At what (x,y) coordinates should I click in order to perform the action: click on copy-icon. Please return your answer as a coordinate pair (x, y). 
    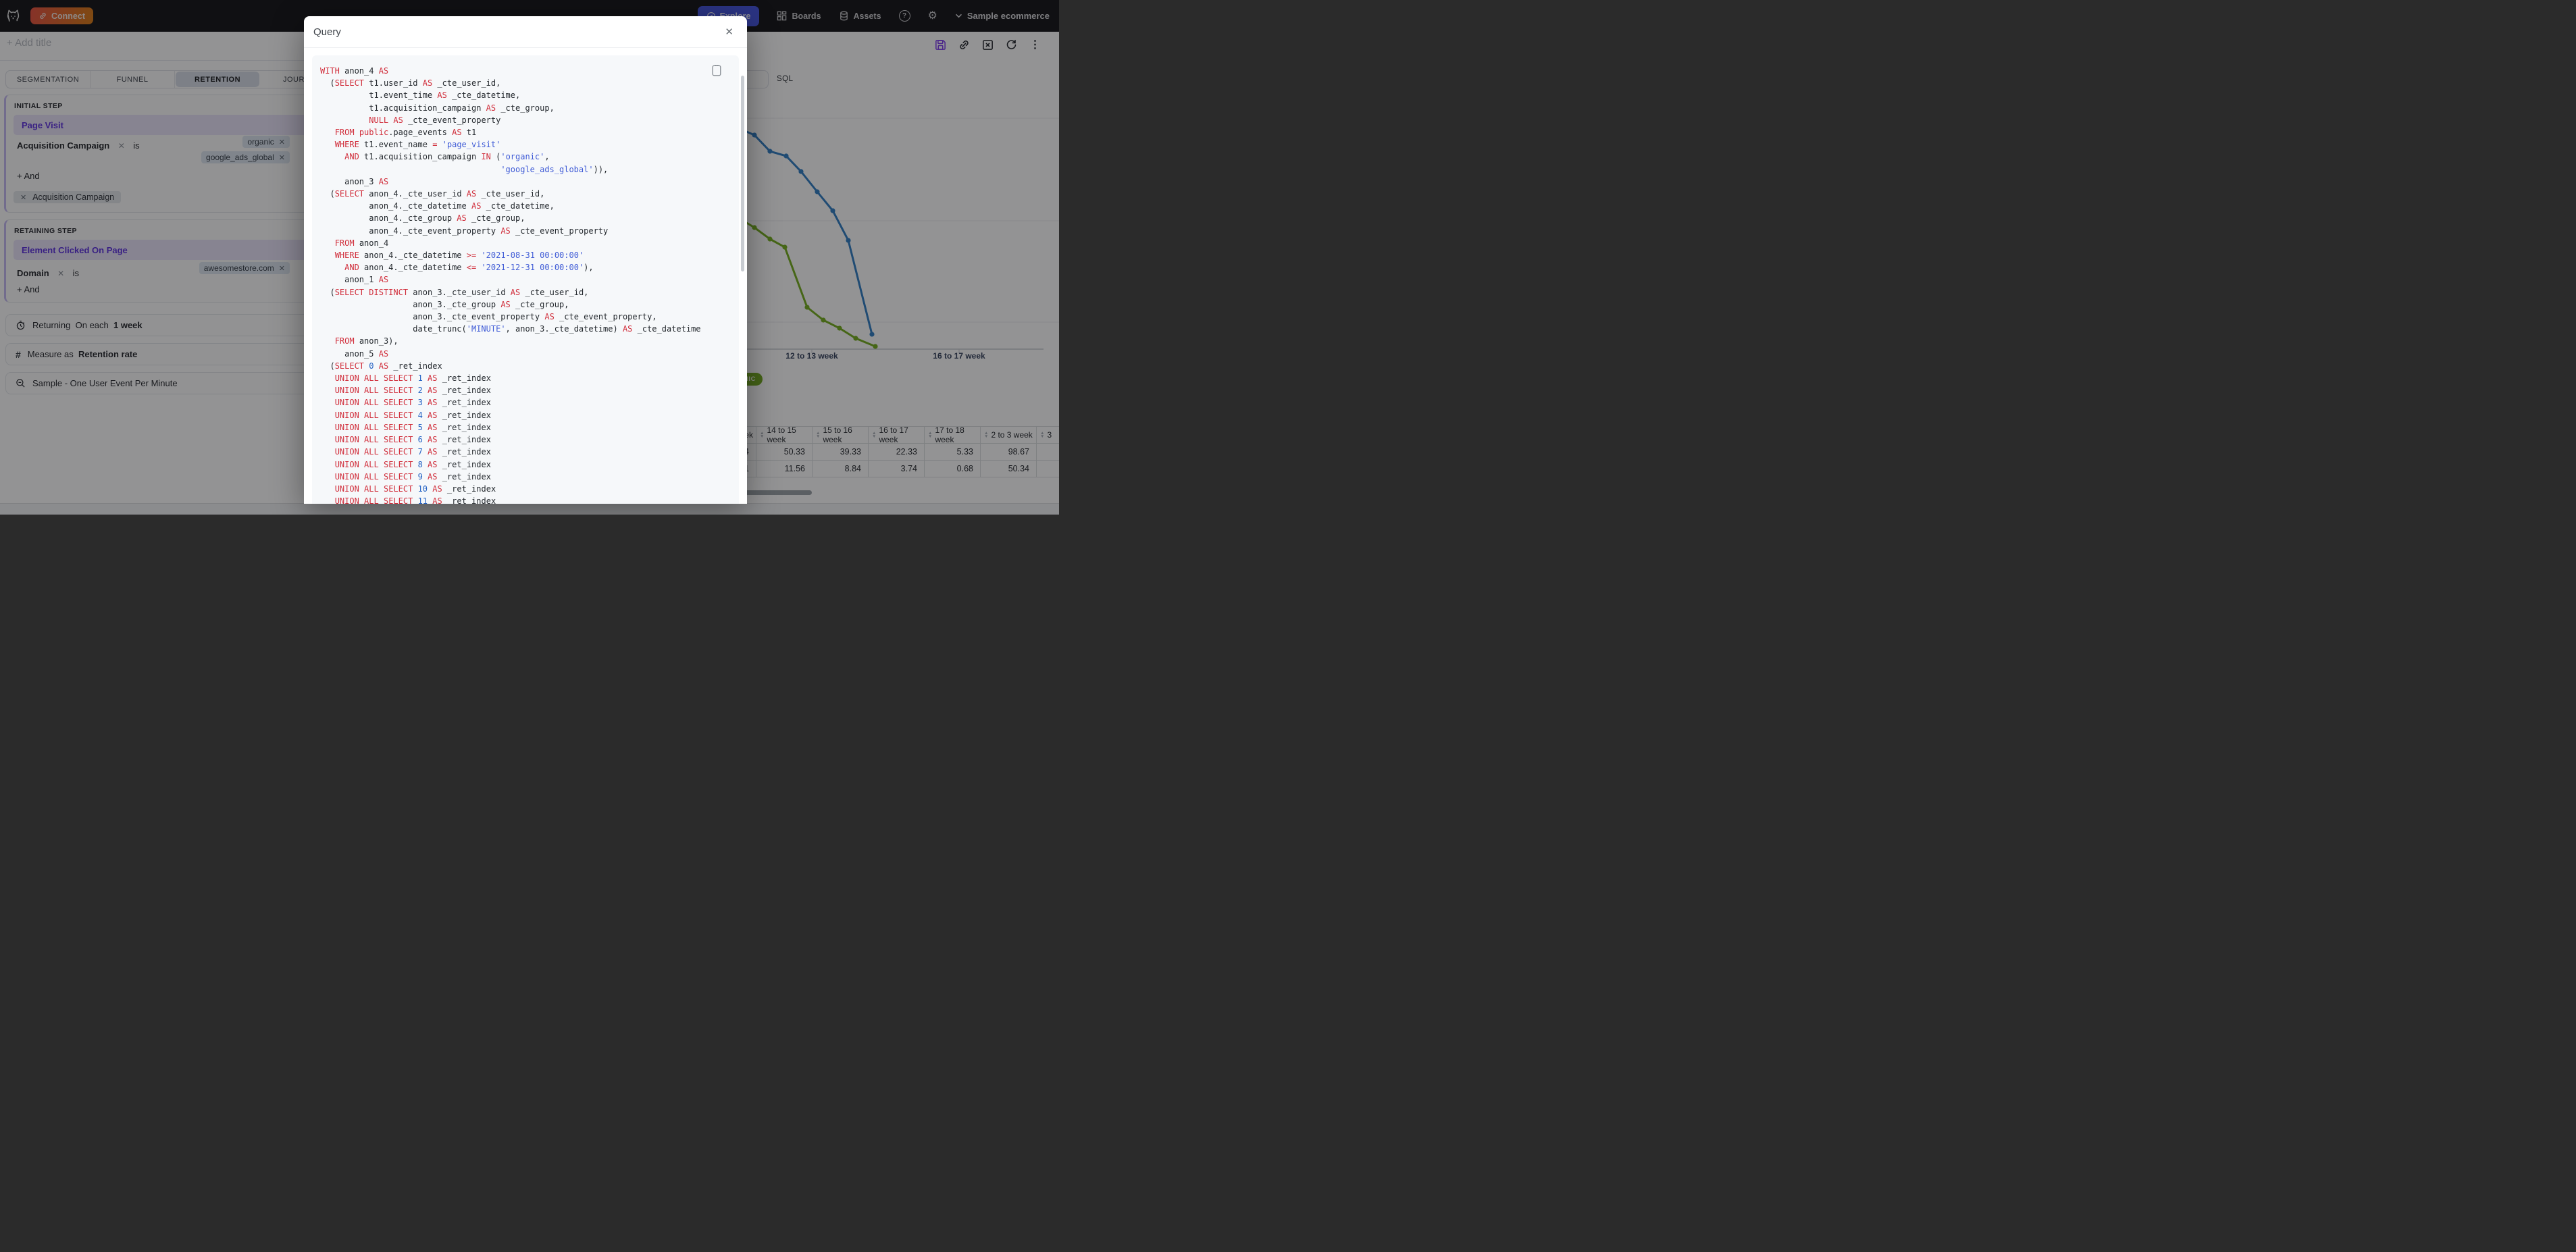
    Looking at the image, I should click on (716, 70).